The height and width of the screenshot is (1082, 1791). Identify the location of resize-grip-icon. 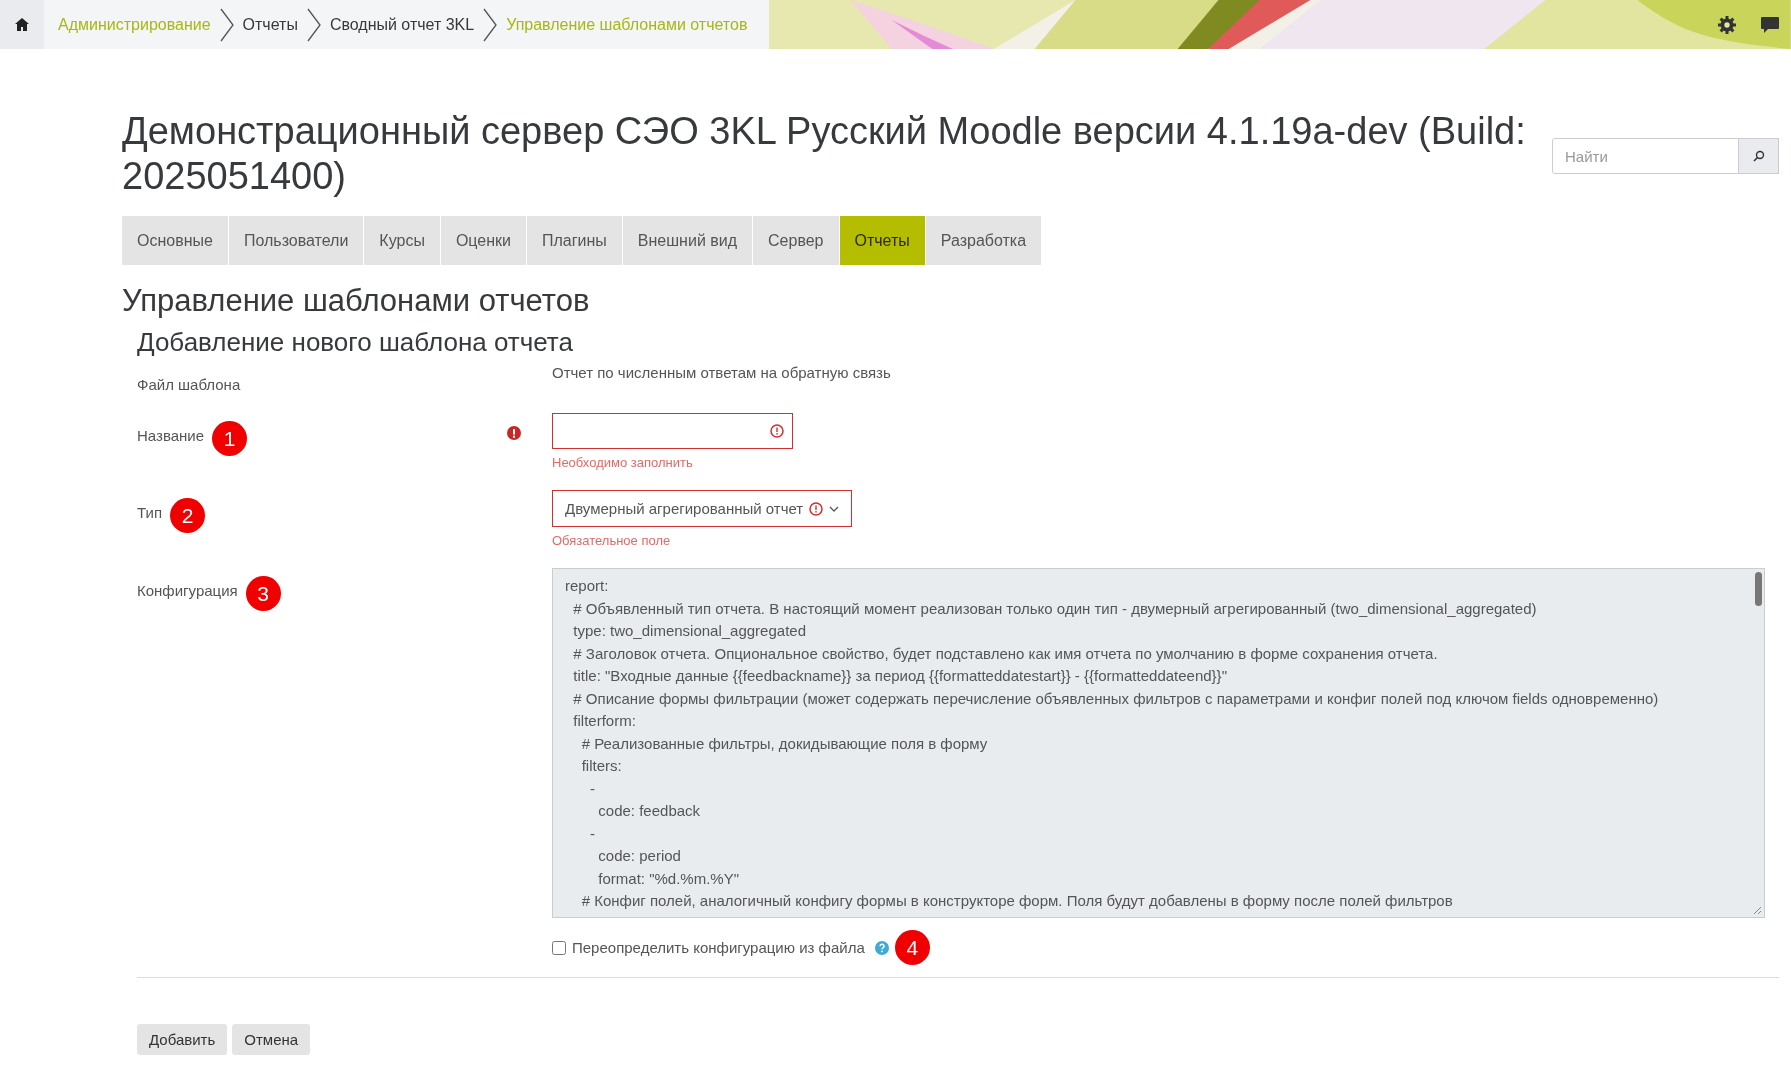
(1757, 910).